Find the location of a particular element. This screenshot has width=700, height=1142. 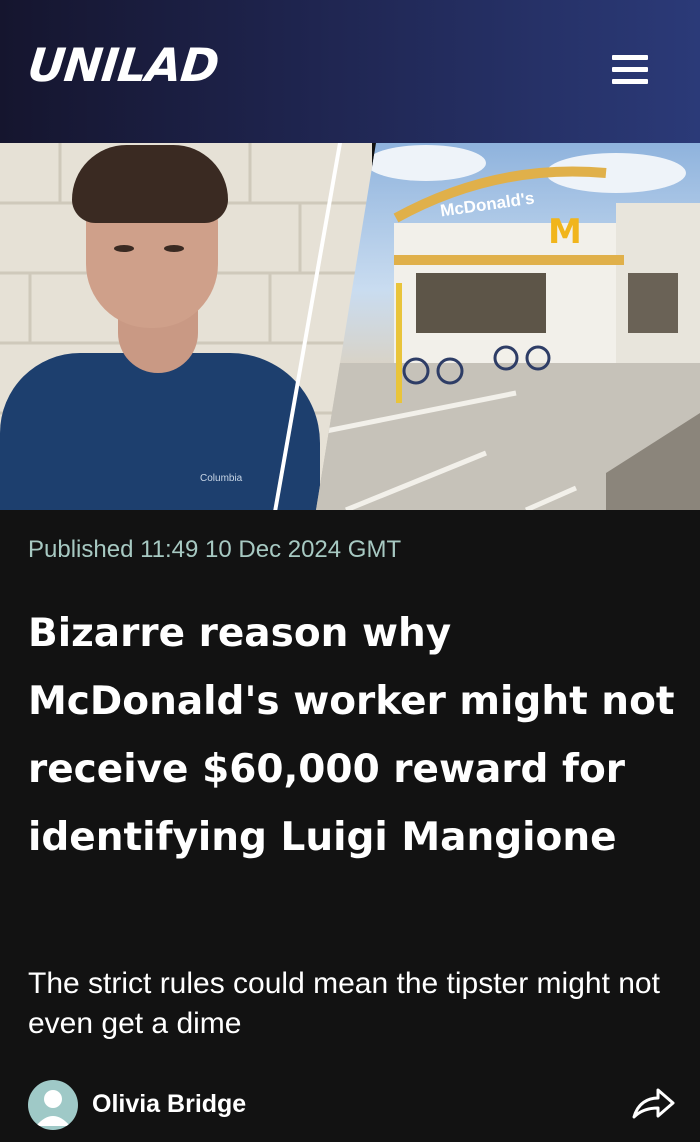

hamburger-menu-icon is located at coordinates (630, 69).